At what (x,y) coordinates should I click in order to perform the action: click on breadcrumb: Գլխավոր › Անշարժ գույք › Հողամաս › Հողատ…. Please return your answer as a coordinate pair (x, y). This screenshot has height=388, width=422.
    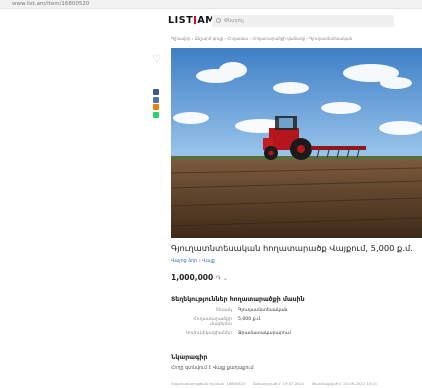
    Looking at the image, I should click on (296, 38).